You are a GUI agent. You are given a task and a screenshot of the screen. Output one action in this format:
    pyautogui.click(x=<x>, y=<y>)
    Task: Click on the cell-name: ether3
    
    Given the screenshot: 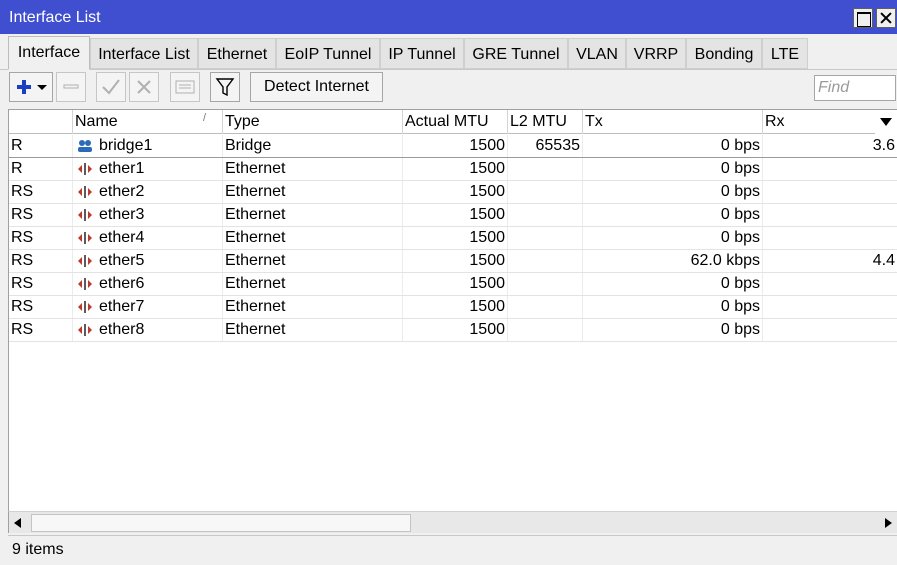 What is the action you would take?
    pyautogui.click(x=148, y=215)
    